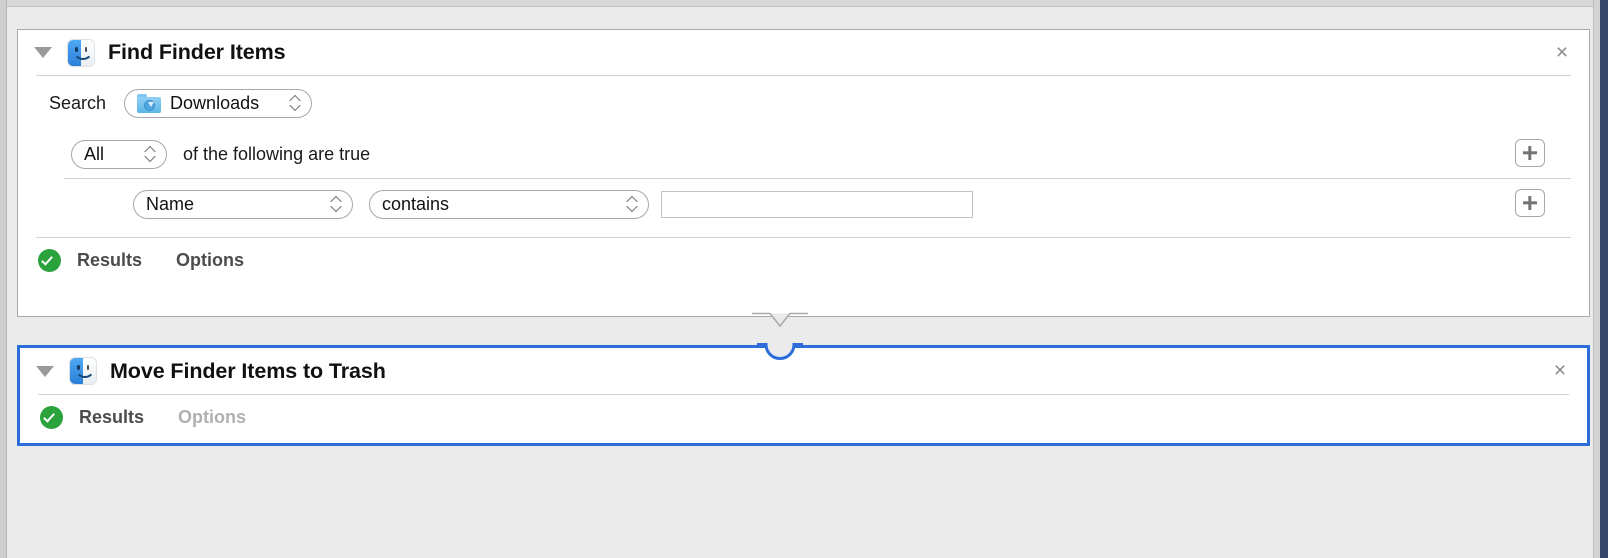  What do you see at coordinates (1604, 279) in the screenshot?
I see `window-frame-right` at bounding box center [1604, 279].